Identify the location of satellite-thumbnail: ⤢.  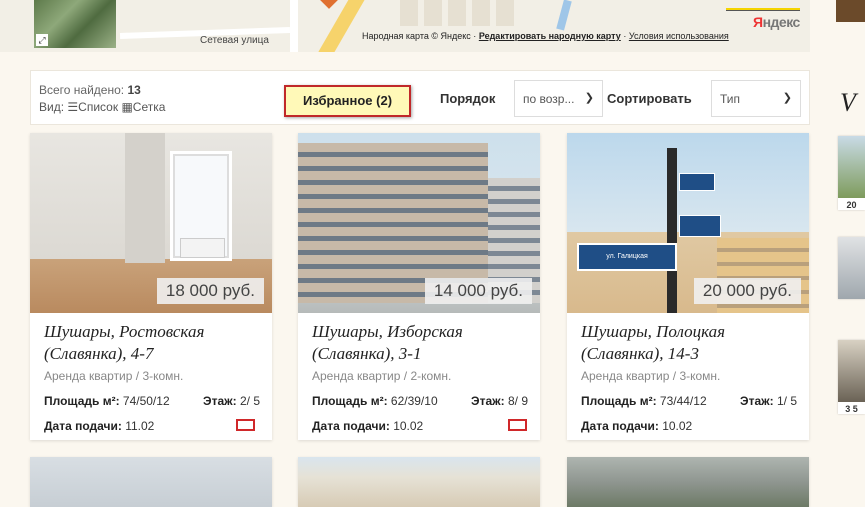
(75, 24).